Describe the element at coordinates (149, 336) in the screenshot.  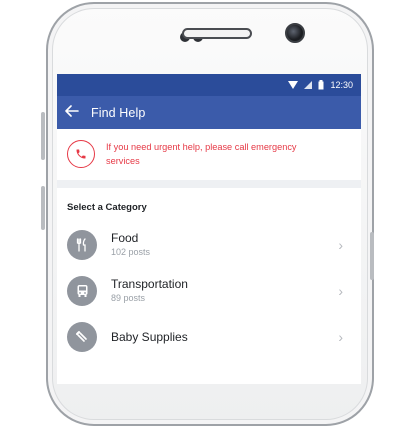
I see `category-name: Baby Supplies` at that location.